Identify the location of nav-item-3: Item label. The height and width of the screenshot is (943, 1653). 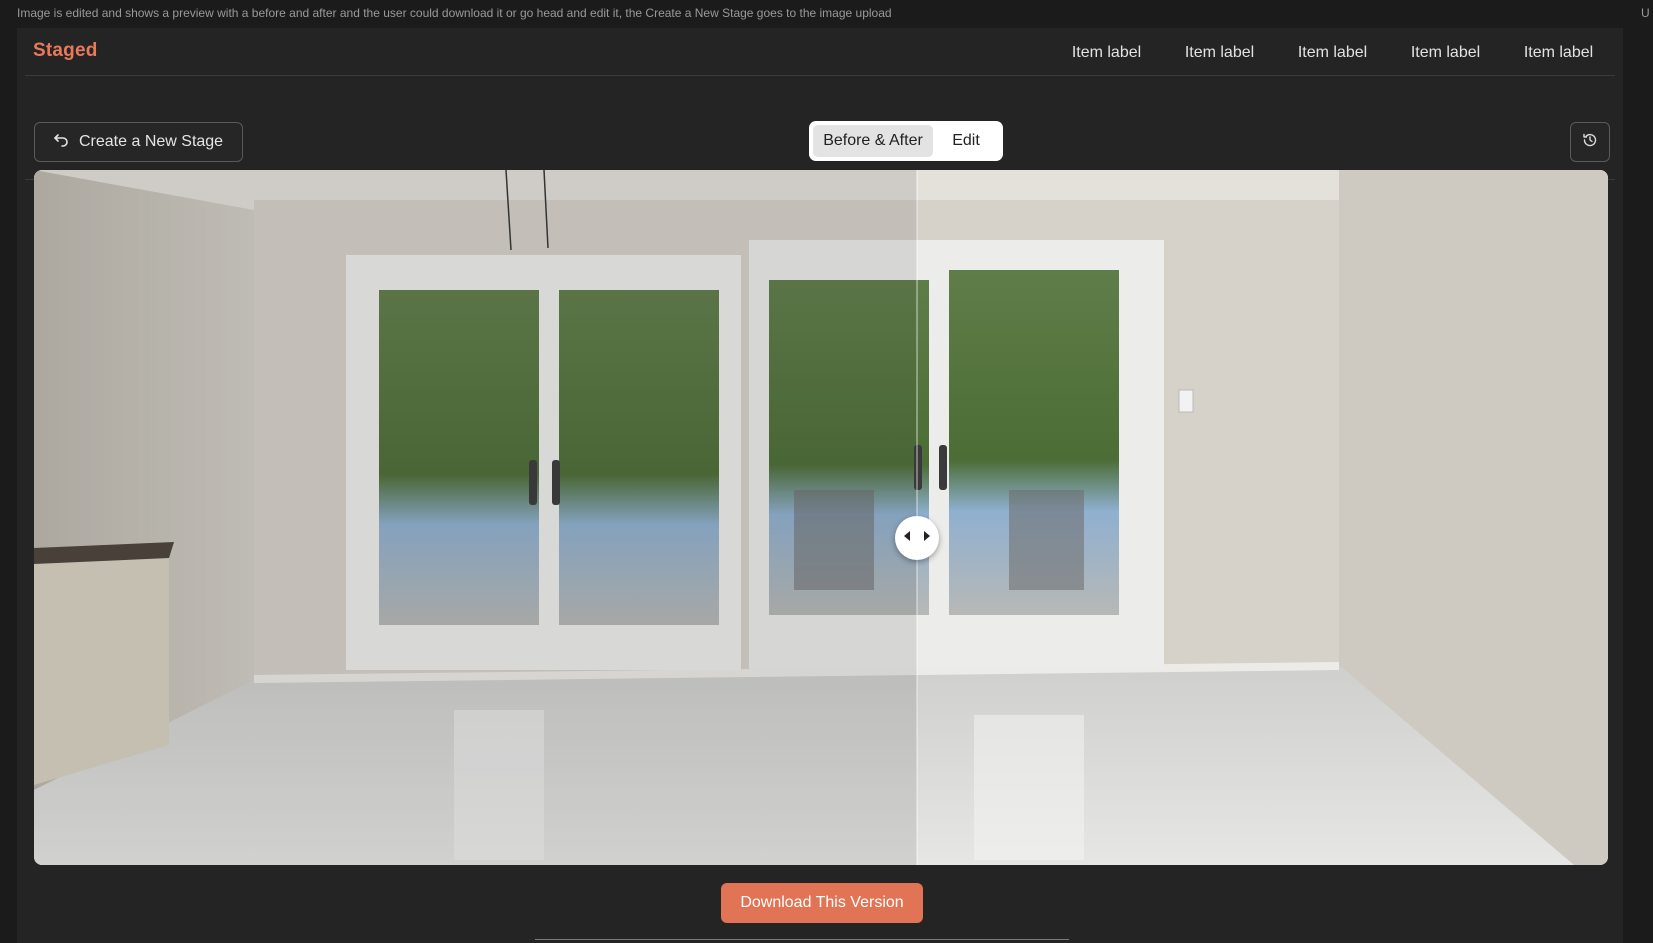
(1332, 53).